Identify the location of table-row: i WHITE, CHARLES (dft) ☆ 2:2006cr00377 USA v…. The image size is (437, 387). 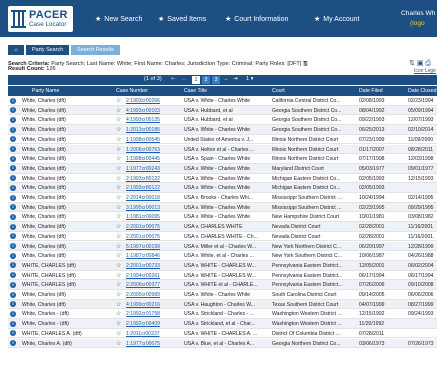
(222, 285).